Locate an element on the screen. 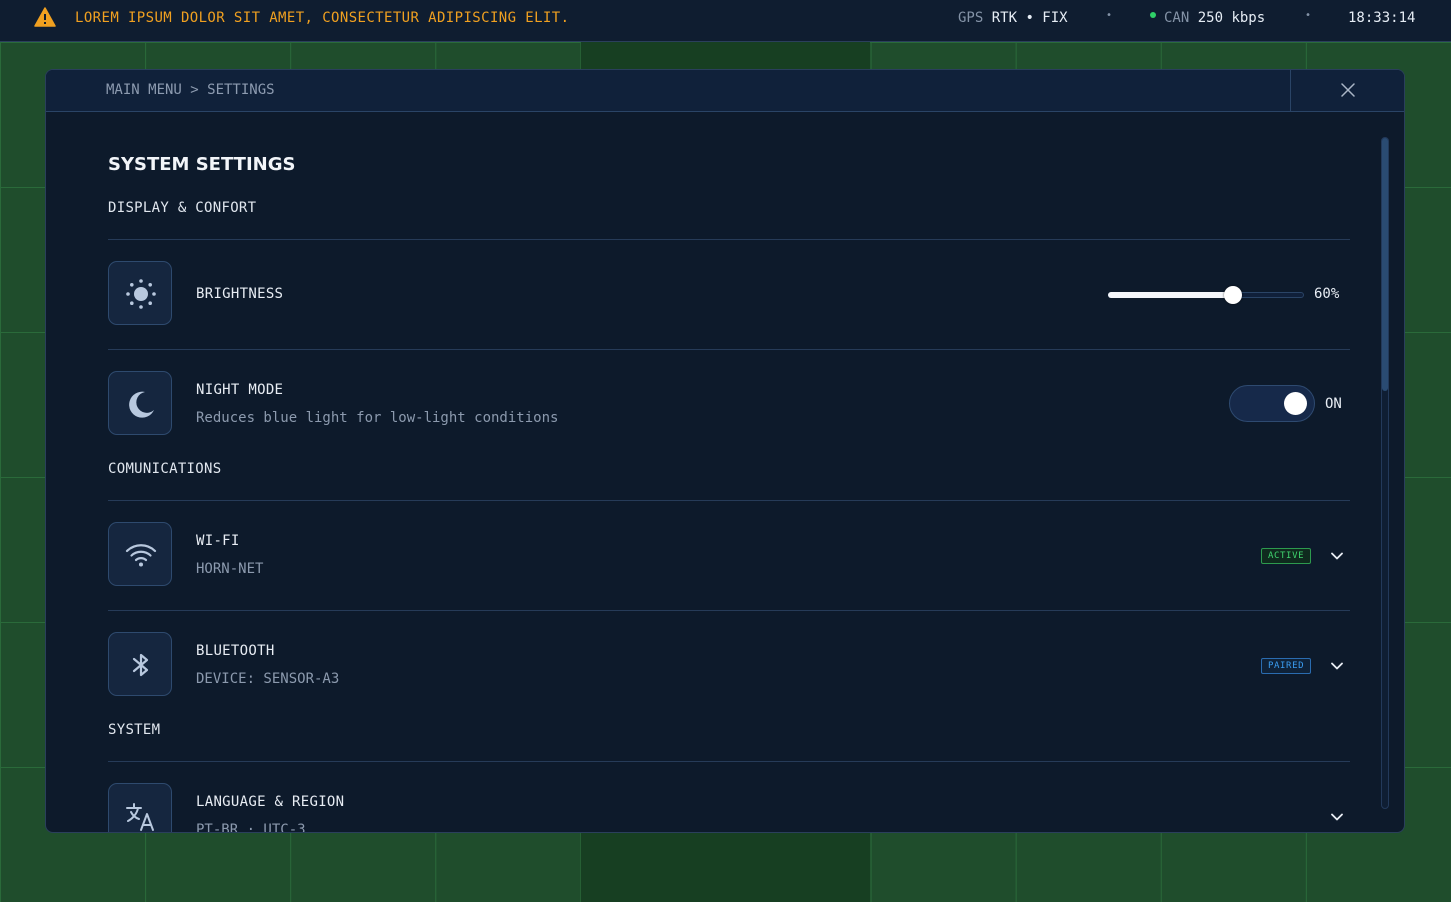 The width and height of the screenshot is (1451, 902). language-icon-box is located at coordinates (140, 807).